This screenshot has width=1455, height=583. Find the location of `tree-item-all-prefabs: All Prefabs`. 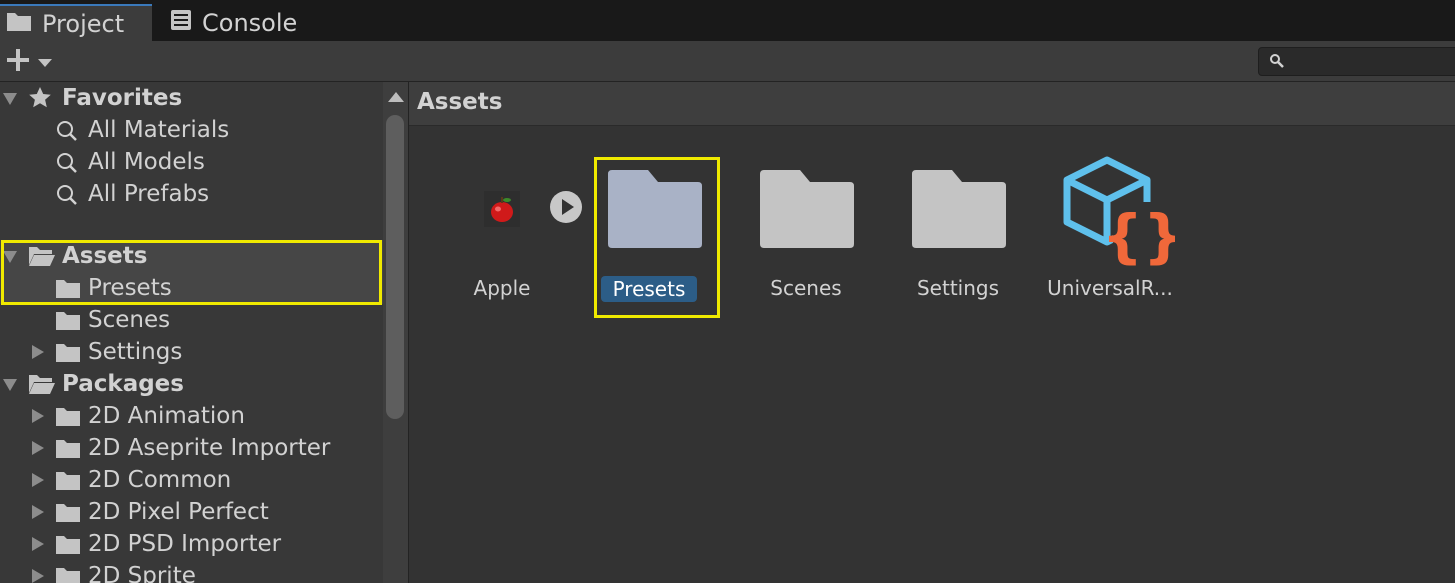

tree-item-all-prefabs: All Prefabs is located at coordinates (191, 194).